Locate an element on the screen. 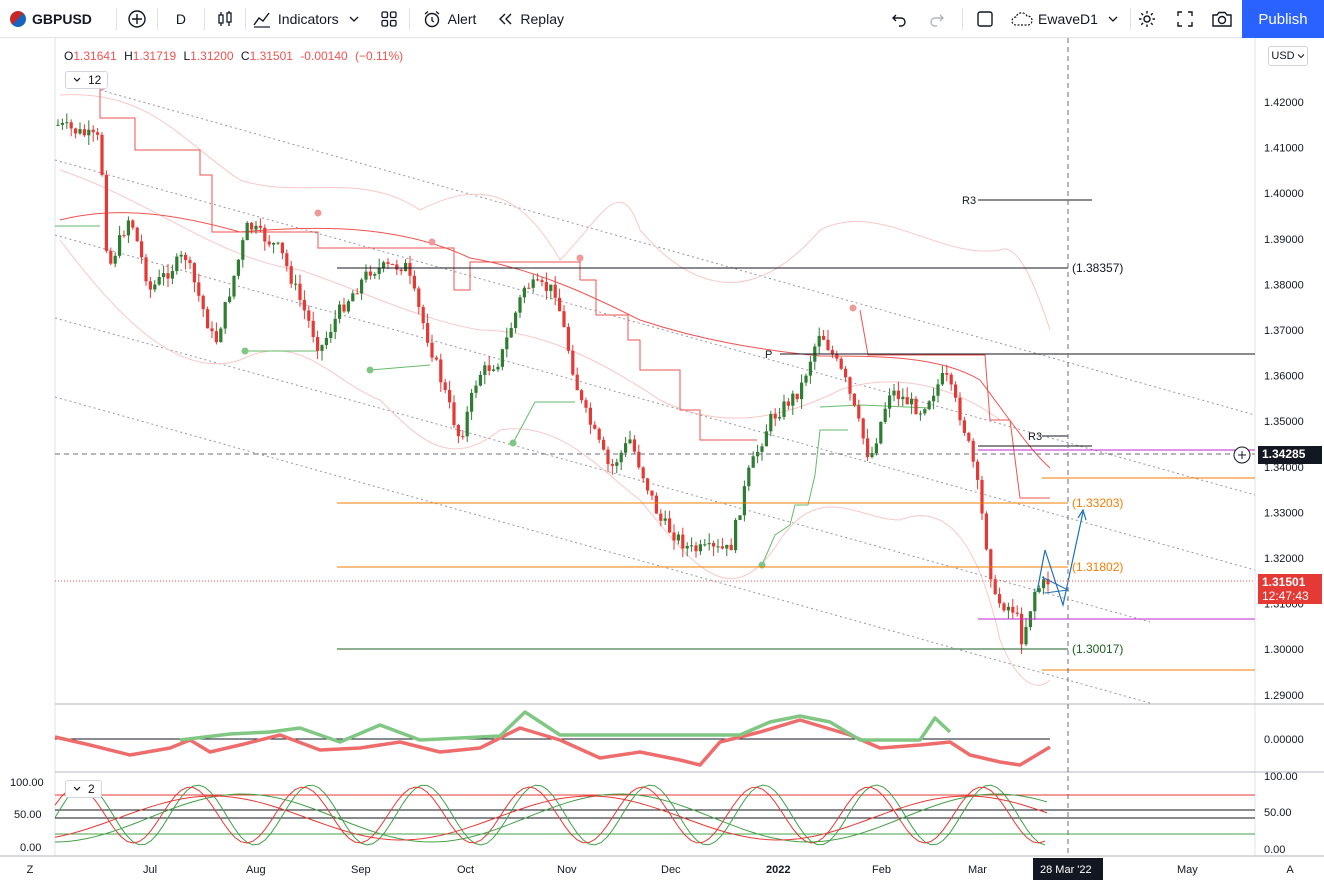 The width and height of the screenshot is (1324, 886). r3-lower-label: R3 is located at coordinates (1035, 437).